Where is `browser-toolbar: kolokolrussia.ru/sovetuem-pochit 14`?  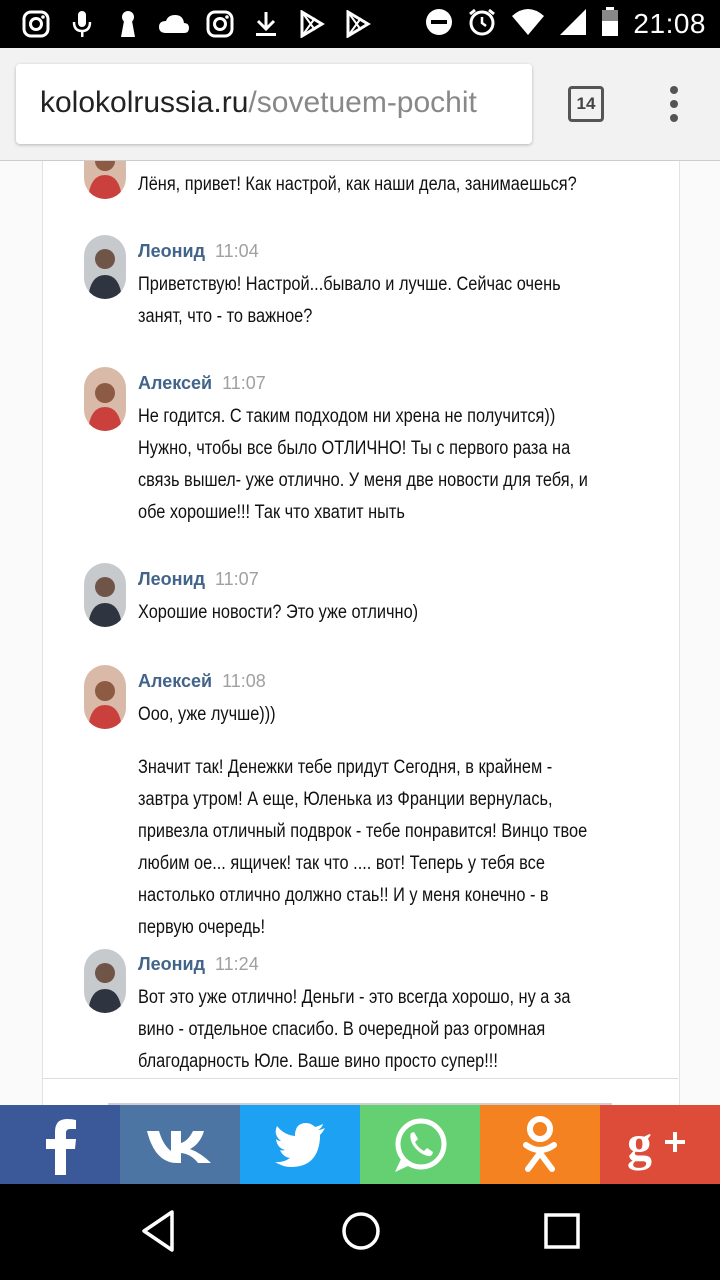
browser-toolbar: kolokolrussia.ru/sovetuem-pochit 14 is located at coordinates (360, 104).